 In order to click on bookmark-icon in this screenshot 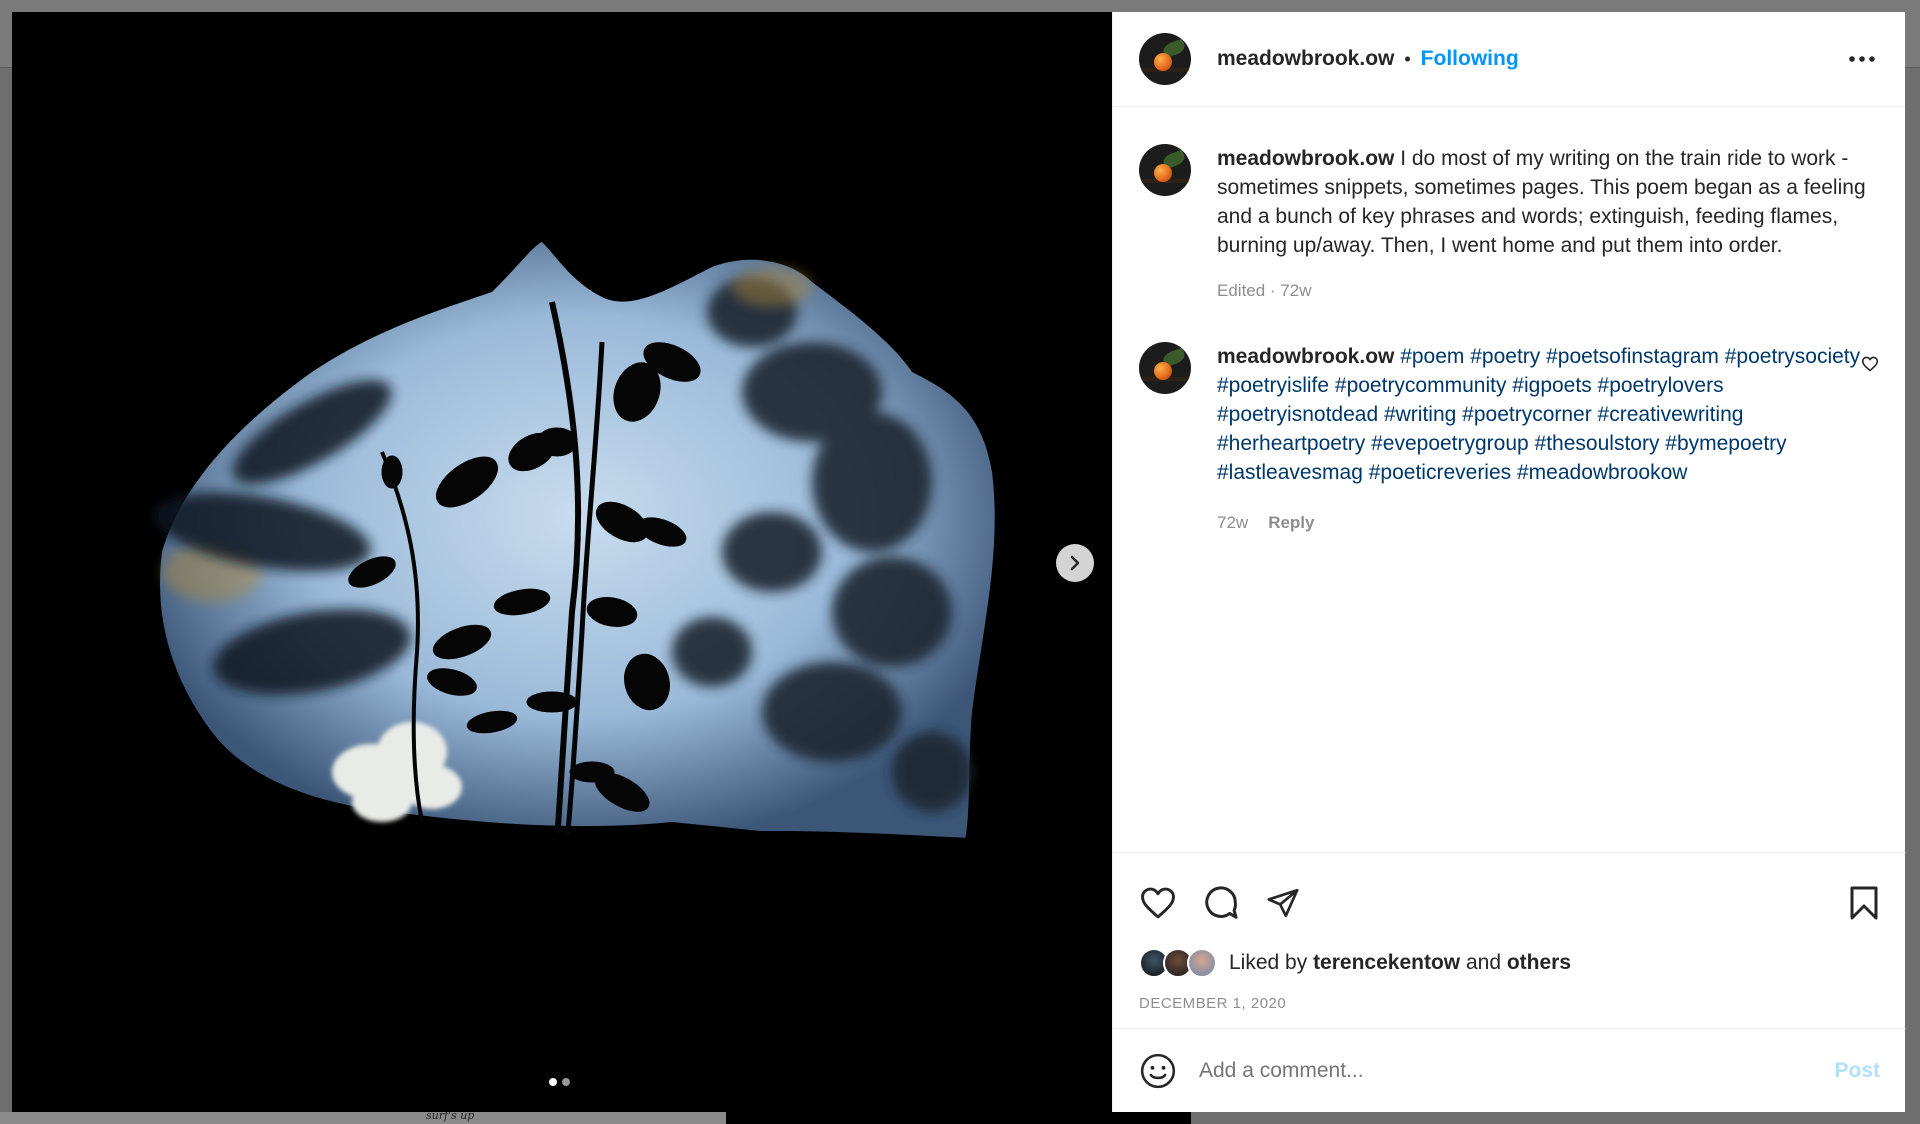, I will do `click(1864, 903)`.